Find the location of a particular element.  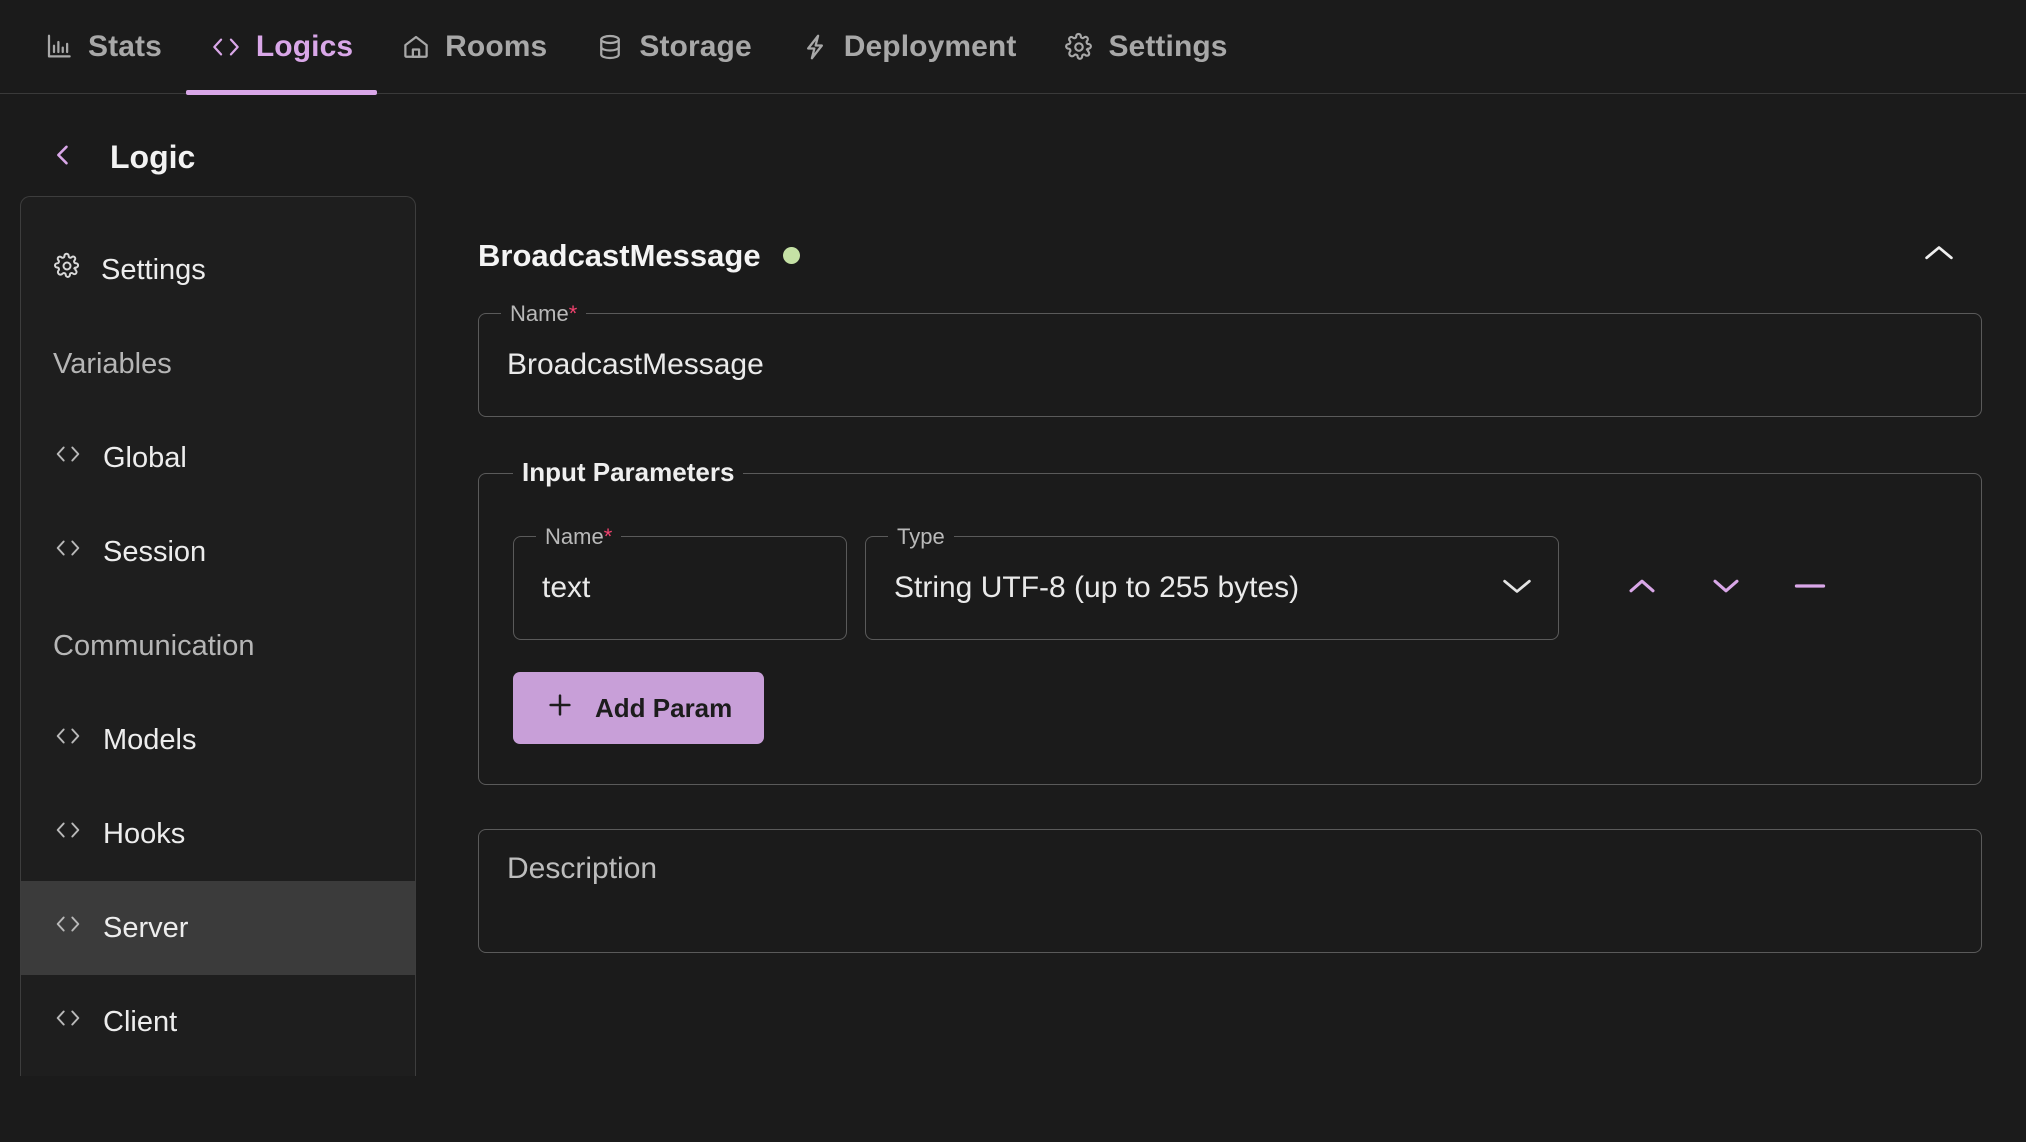

database-icon is located at coordinates (610, 47).